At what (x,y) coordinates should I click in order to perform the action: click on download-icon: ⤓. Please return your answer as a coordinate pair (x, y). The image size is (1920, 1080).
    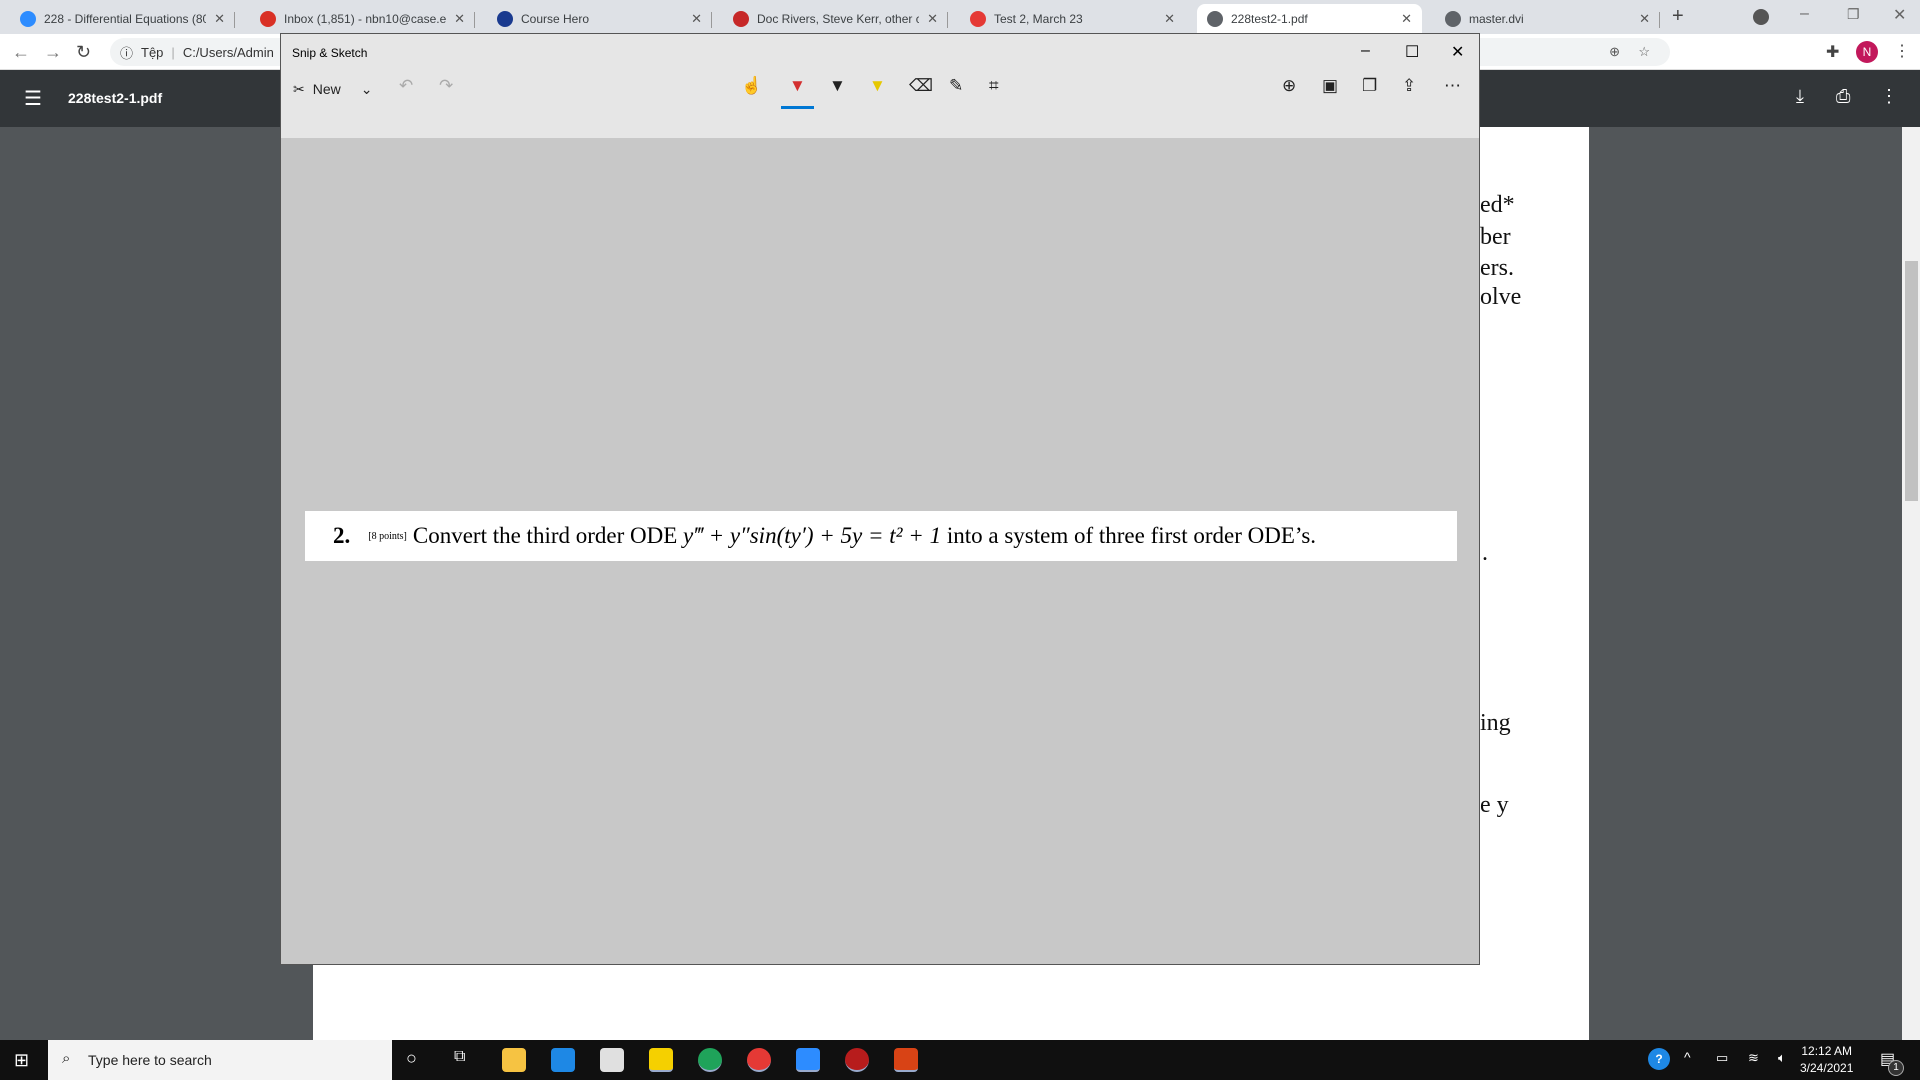
    Looking at the image, I should click on (1800, 96).